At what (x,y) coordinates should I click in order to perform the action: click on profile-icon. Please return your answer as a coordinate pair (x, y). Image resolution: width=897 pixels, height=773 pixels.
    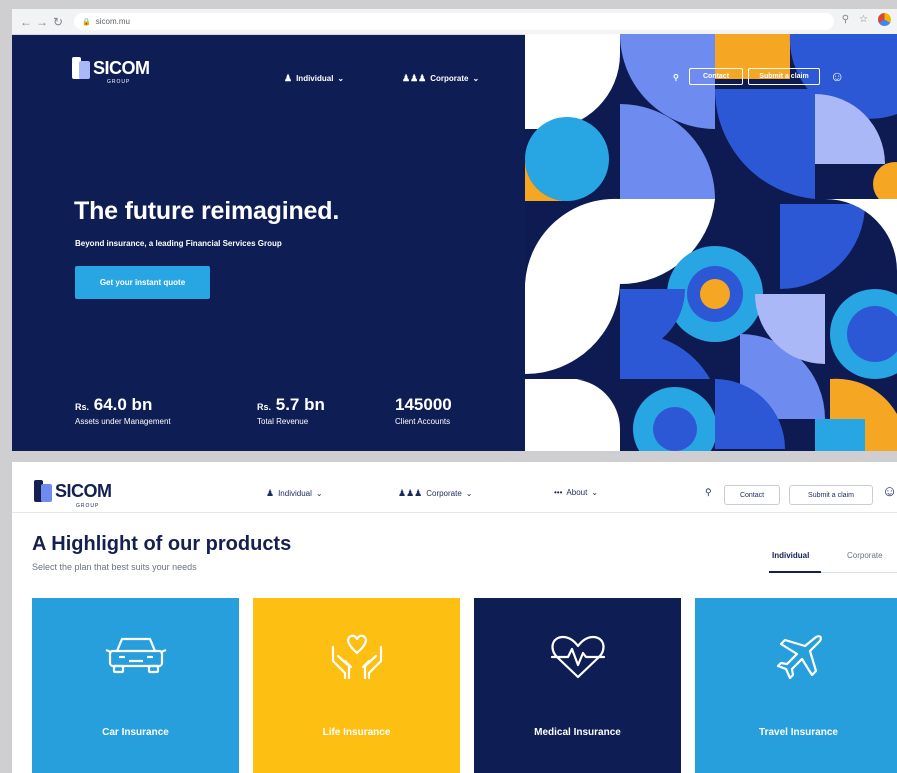
    Looking at the image, I should click on (884, 19).